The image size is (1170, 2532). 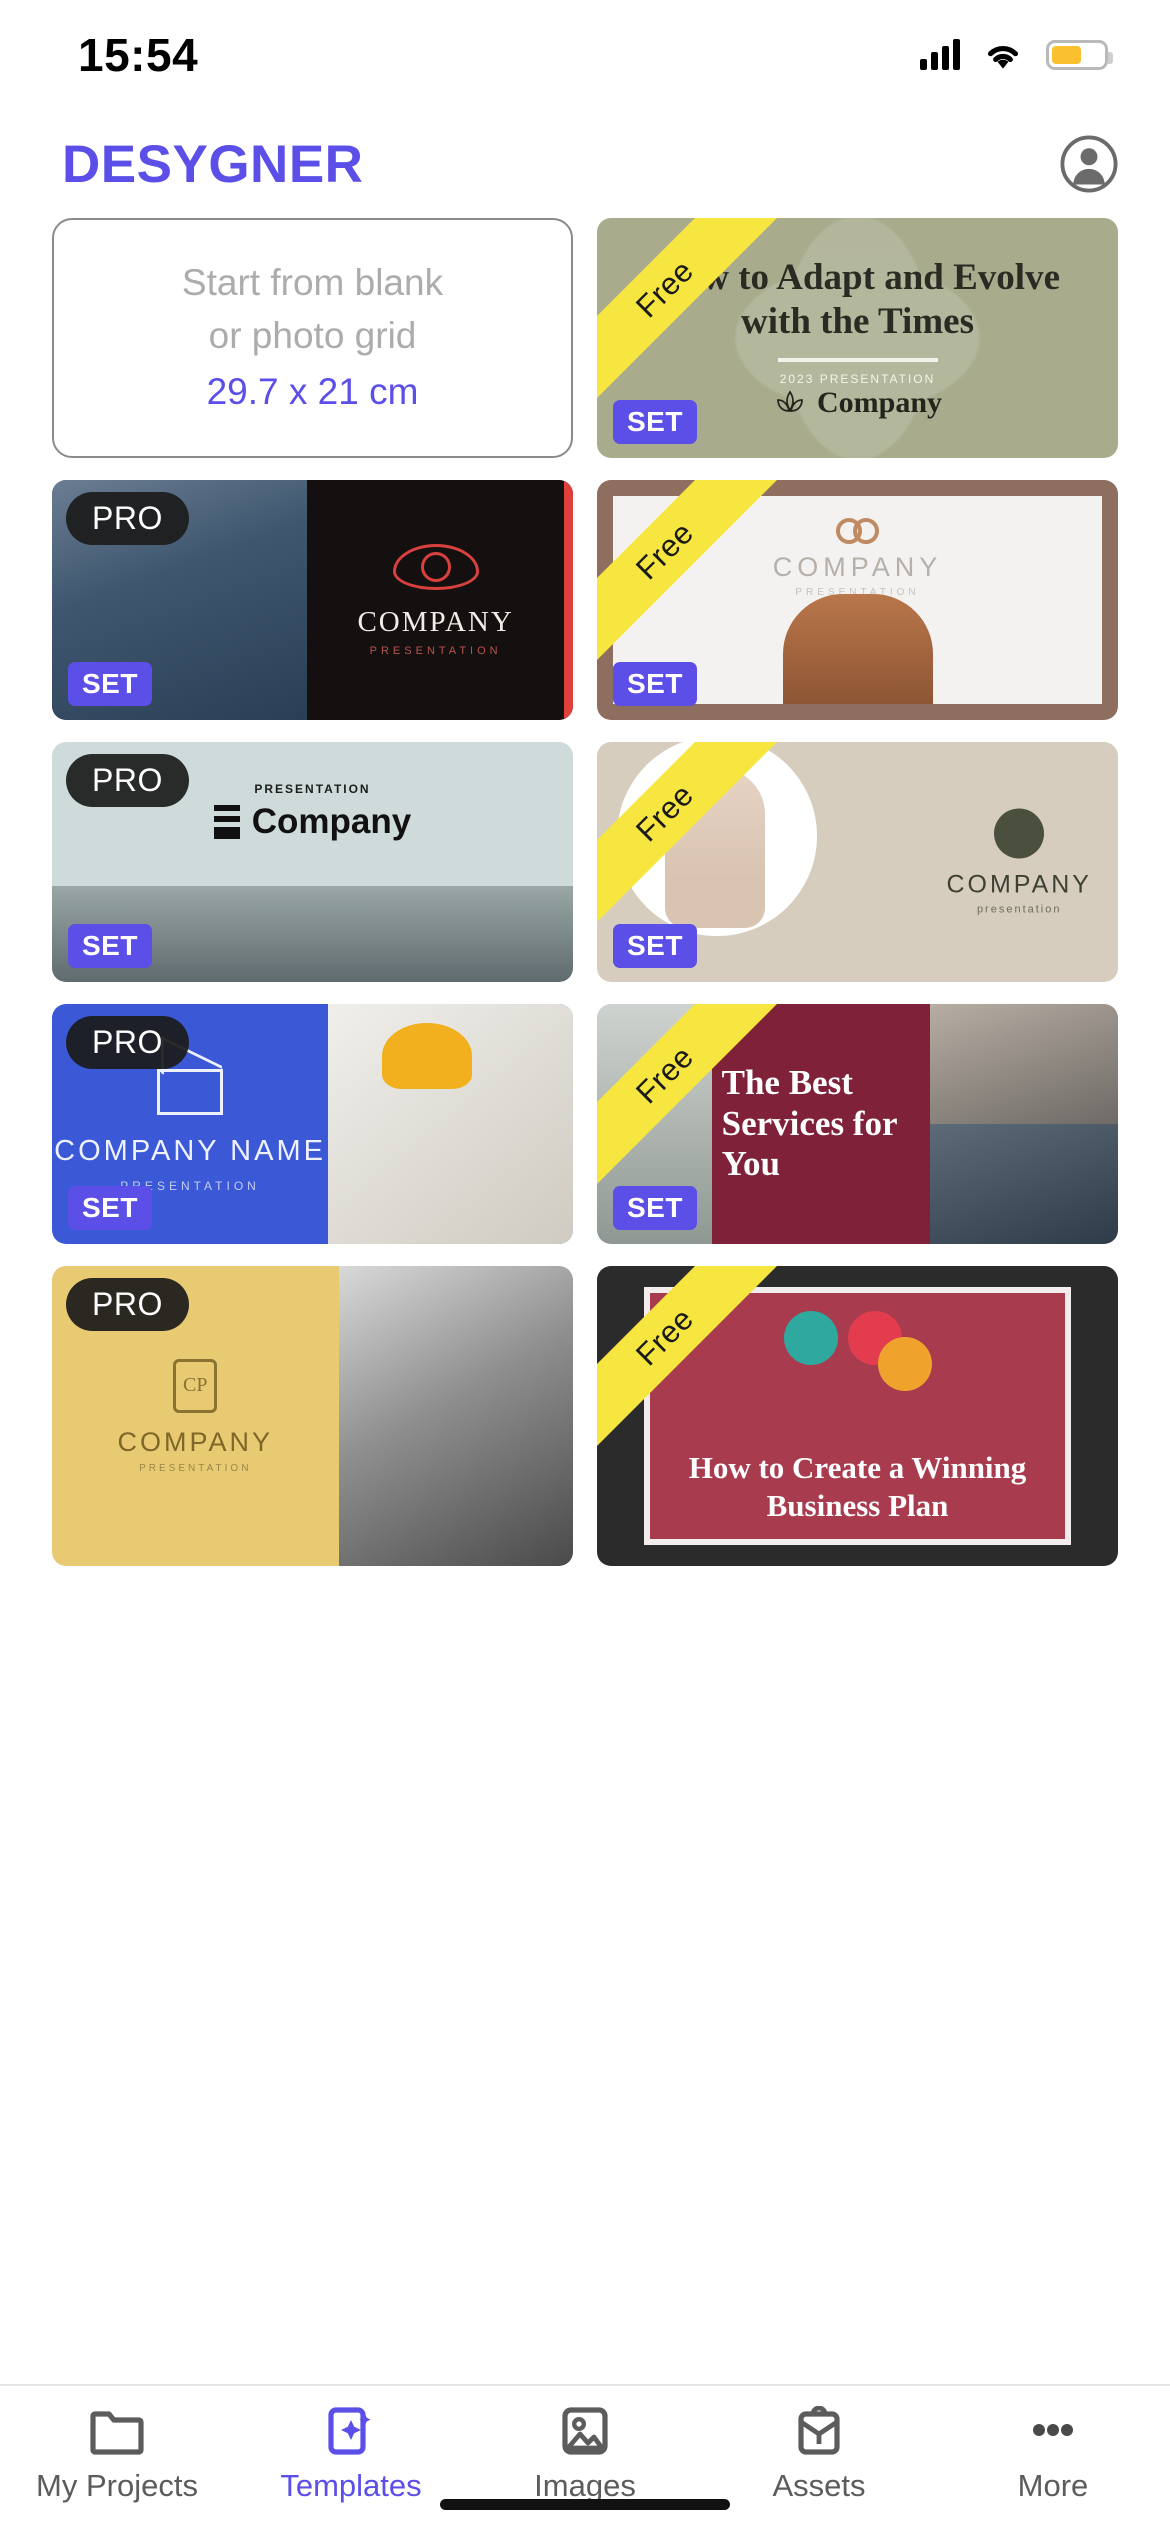 What do you see at coordinates (585, 2504) in the screenshot?
I see `home-indicator` at bounding box center [585, 2504].